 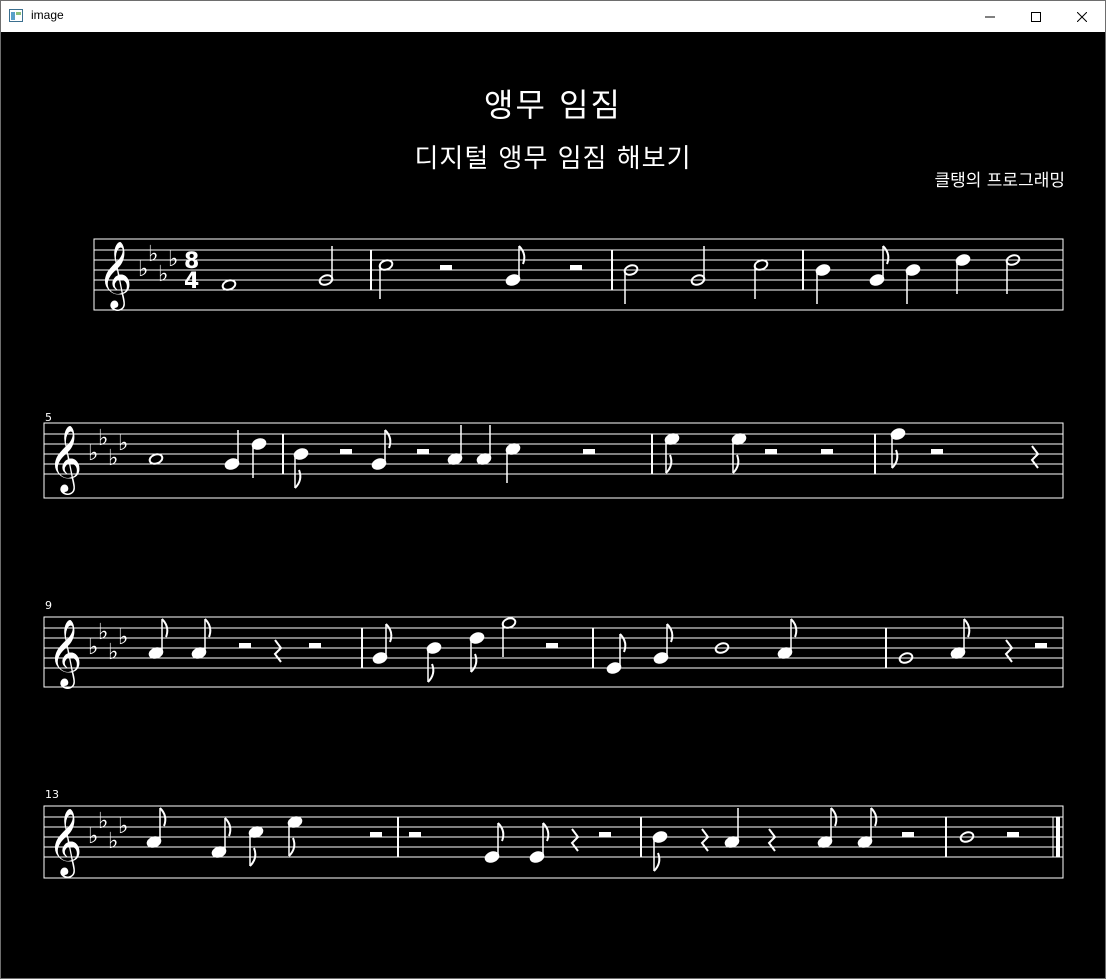 What do you see at coordinates (52, 794) in the screenshot?
I see `measure-number-13: 13` at bounding box center [52, 794].